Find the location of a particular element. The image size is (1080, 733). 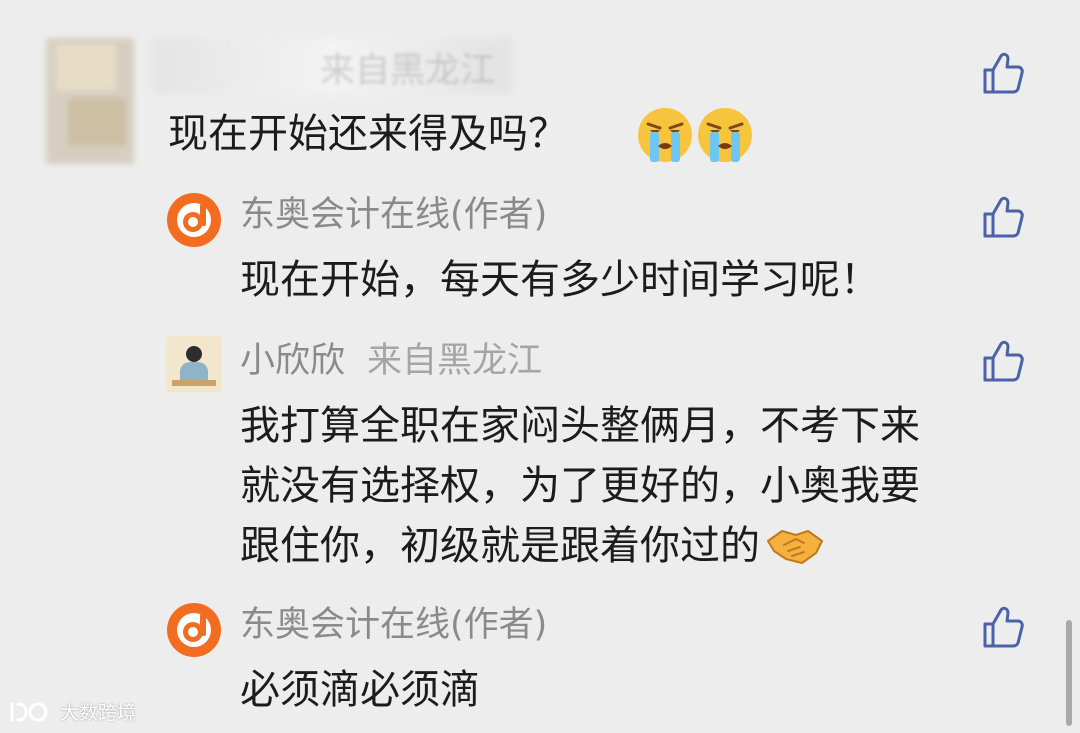

author-location: 来自黑龙江 is located at coordinates (455, 361).